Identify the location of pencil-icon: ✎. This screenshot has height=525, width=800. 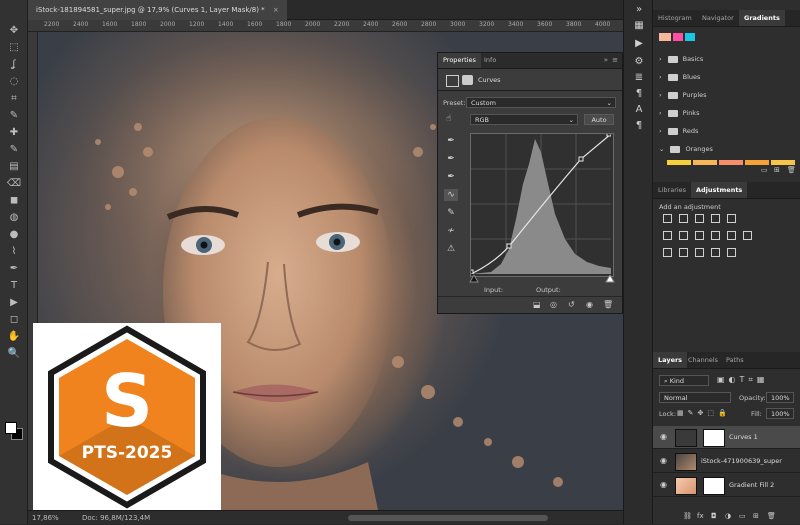
(451, 213).